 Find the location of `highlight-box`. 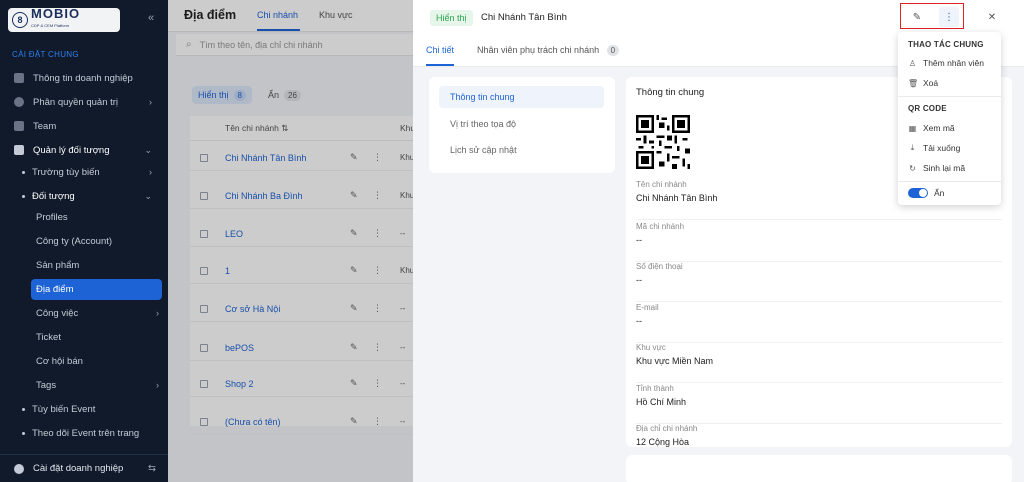

highlight-box is located at coordinates (932, 16).